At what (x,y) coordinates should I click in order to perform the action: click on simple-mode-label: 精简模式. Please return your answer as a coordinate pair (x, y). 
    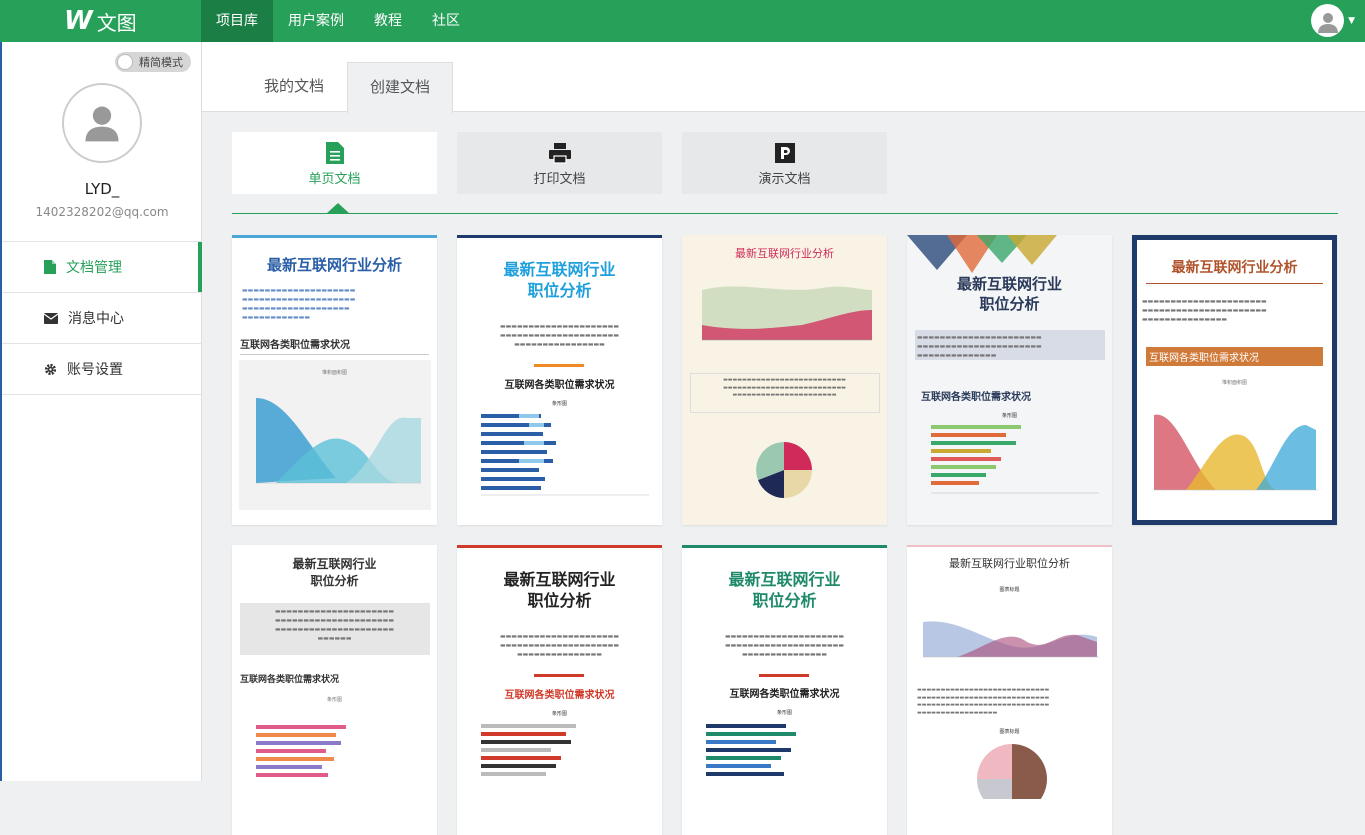
    Looking at the image, I should click on (161, 62).